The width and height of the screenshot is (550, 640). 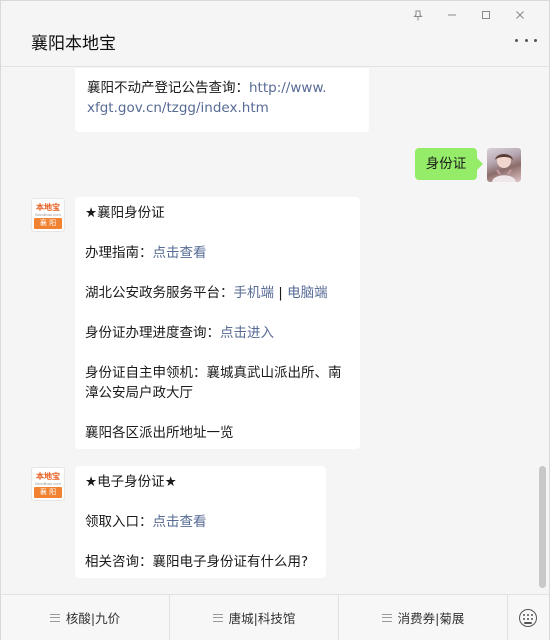 What do you see at coordinates (180, 522) in the screenshot?
I see `entry-link: 点击查看` at bounding box center [180, 522].